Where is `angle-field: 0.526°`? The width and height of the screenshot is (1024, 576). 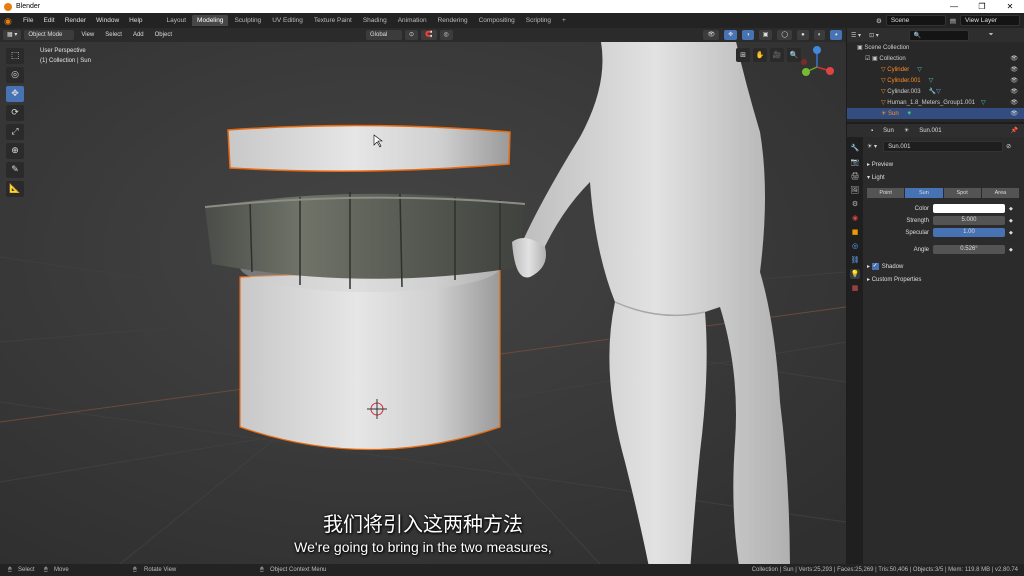 angle-field: 0.526° is located at coordinates (969, 249).